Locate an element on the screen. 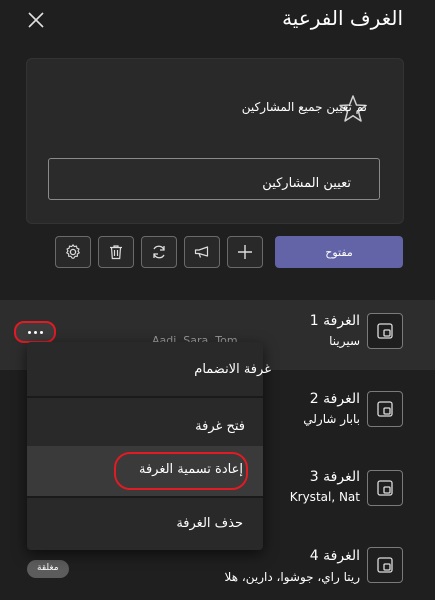 The width and height of the screenshot is (435, 600). refresh-icon is located at coordinates (159, 252).